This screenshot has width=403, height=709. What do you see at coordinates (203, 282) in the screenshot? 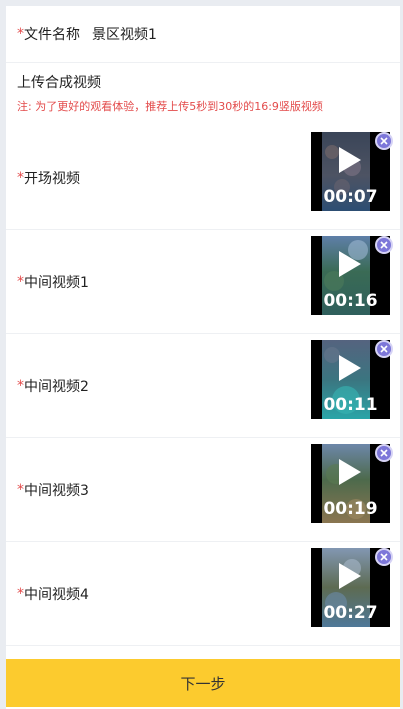
I see `video-row-middle-1: * 中间视频1 00:16` at bounding box center [203, 282].